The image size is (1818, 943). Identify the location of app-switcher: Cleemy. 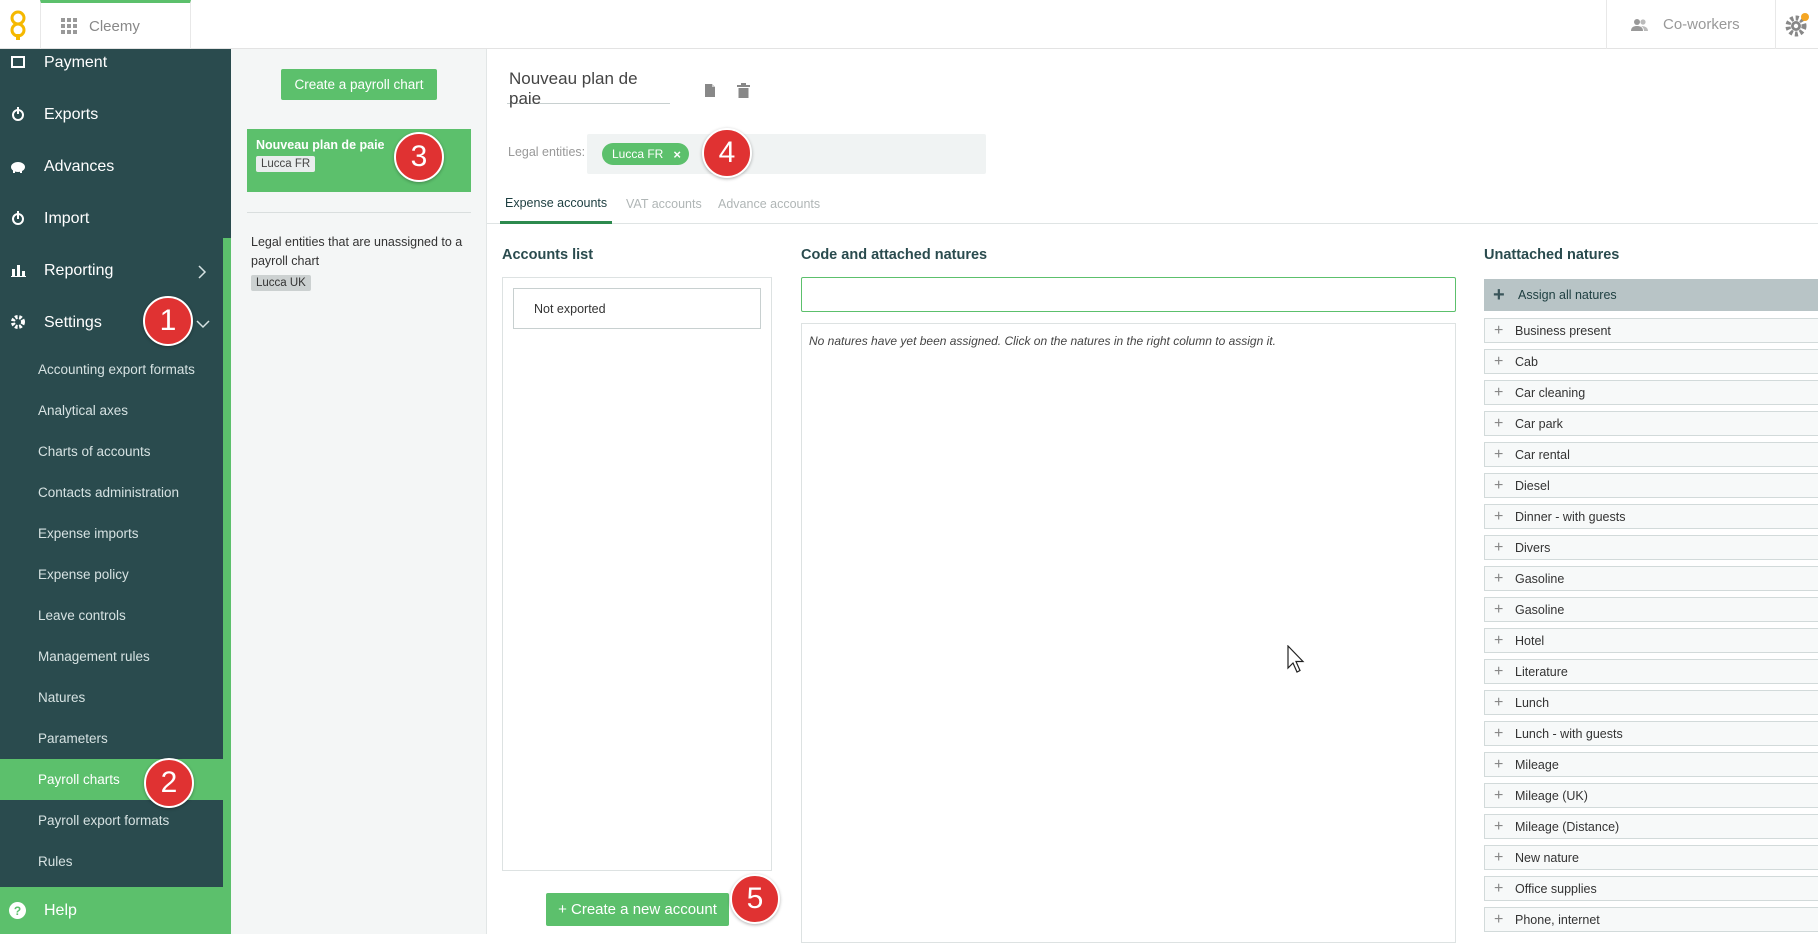
(115, 24).